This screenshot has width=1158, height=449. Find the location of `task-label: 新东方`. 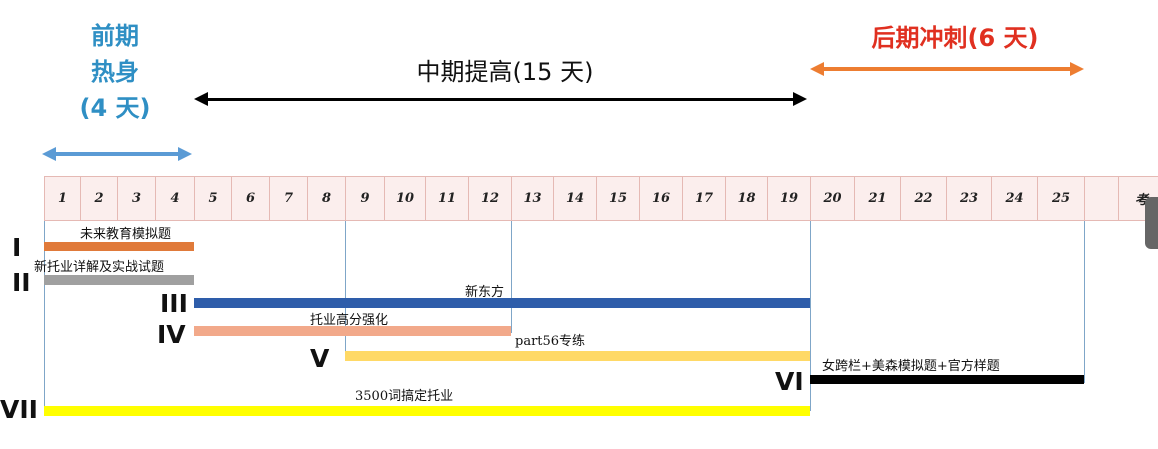

task-label: 新东方 is located at coordinates (485, 292).